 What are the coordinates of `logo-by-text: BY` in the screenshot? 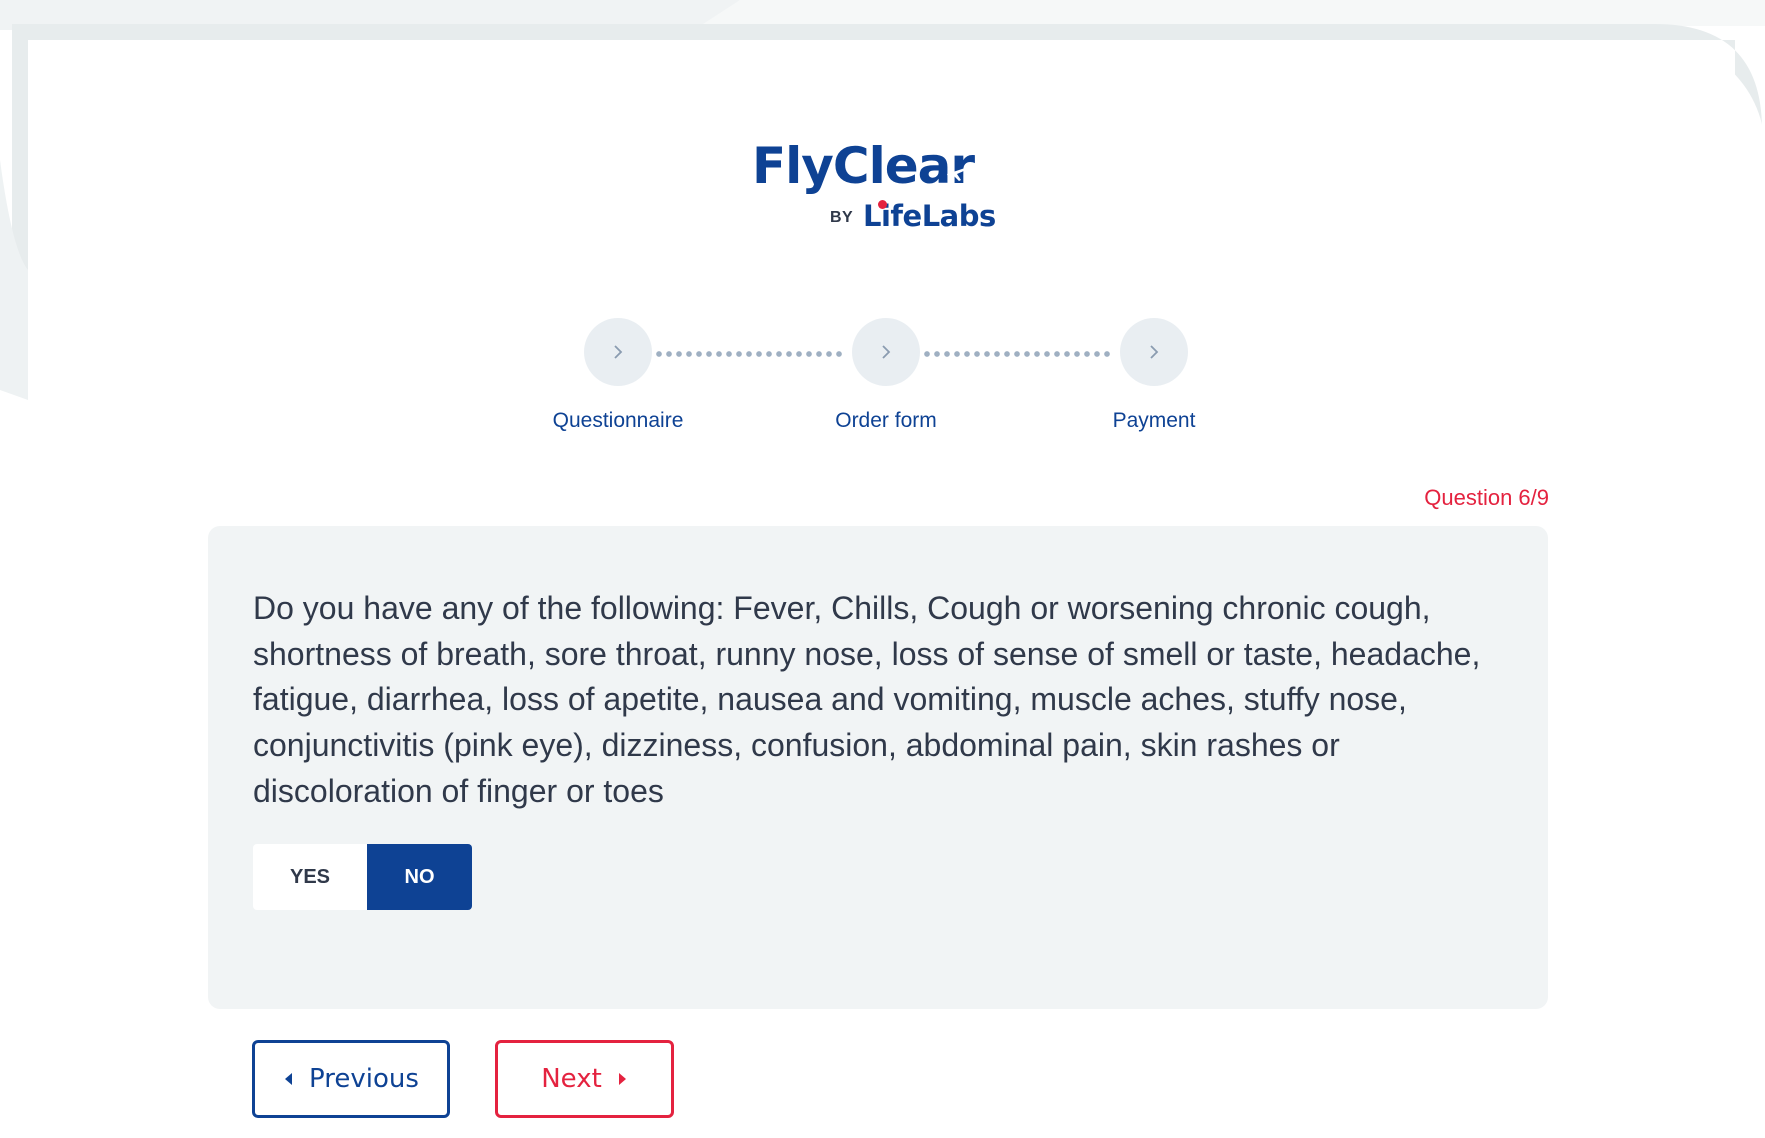 It's located at (842, 217).